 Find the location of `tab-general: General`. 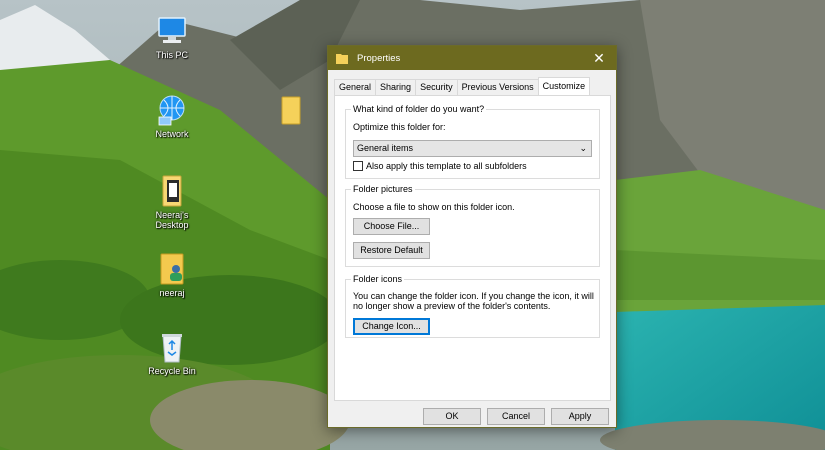

tab-general: General is located at coordinates (355, 87).